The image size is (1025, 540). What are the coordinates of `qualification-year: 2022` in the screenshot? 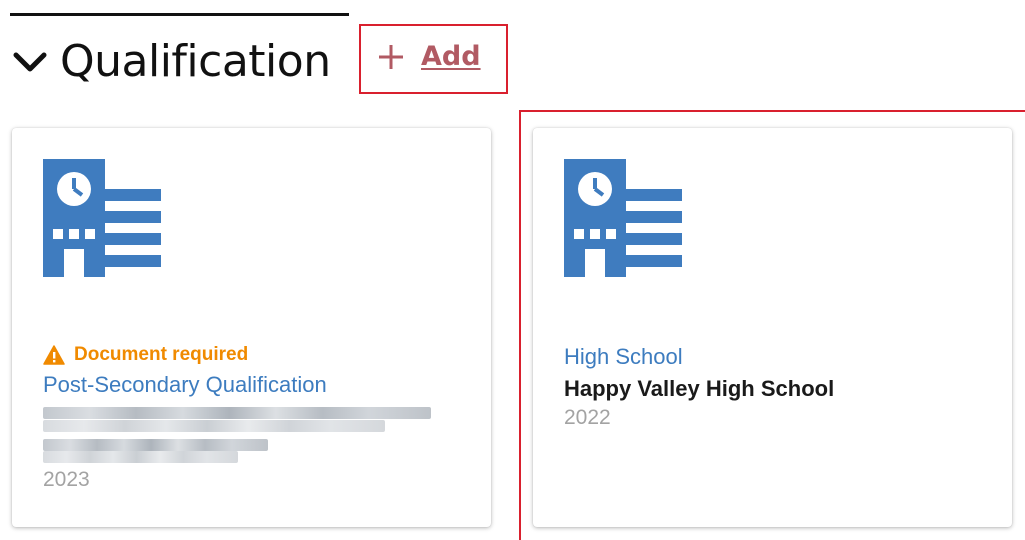 It's located at (587, 417).